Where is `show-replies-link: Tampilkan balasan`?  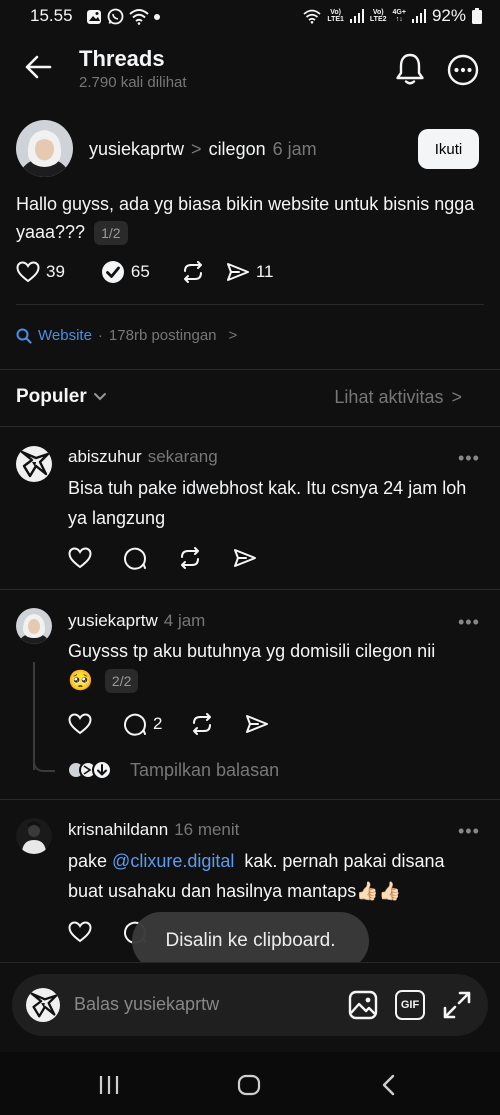
show-replies-link: Tampilkan balasan is located at coordinates (172, 770).